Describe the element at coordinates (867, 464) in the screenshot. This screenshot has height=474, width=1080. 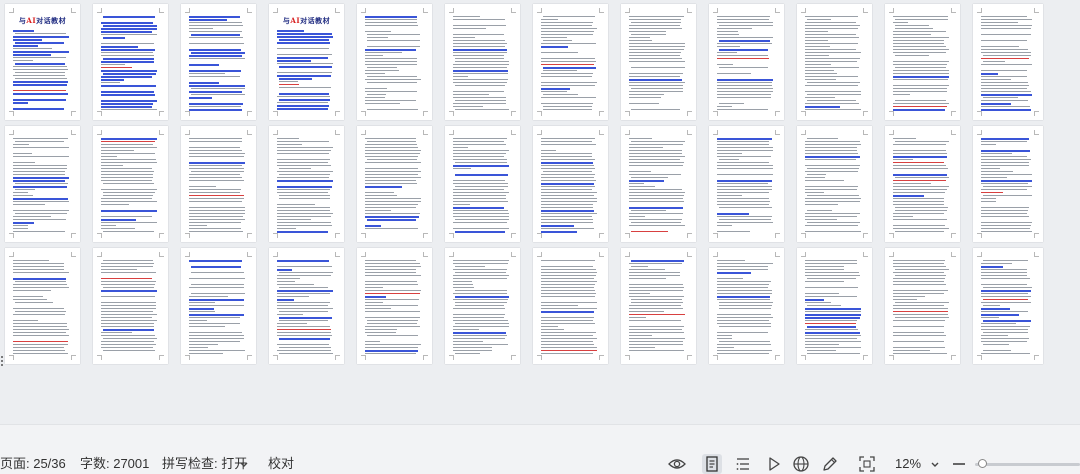
I see `fit-screen-icon` at that location.